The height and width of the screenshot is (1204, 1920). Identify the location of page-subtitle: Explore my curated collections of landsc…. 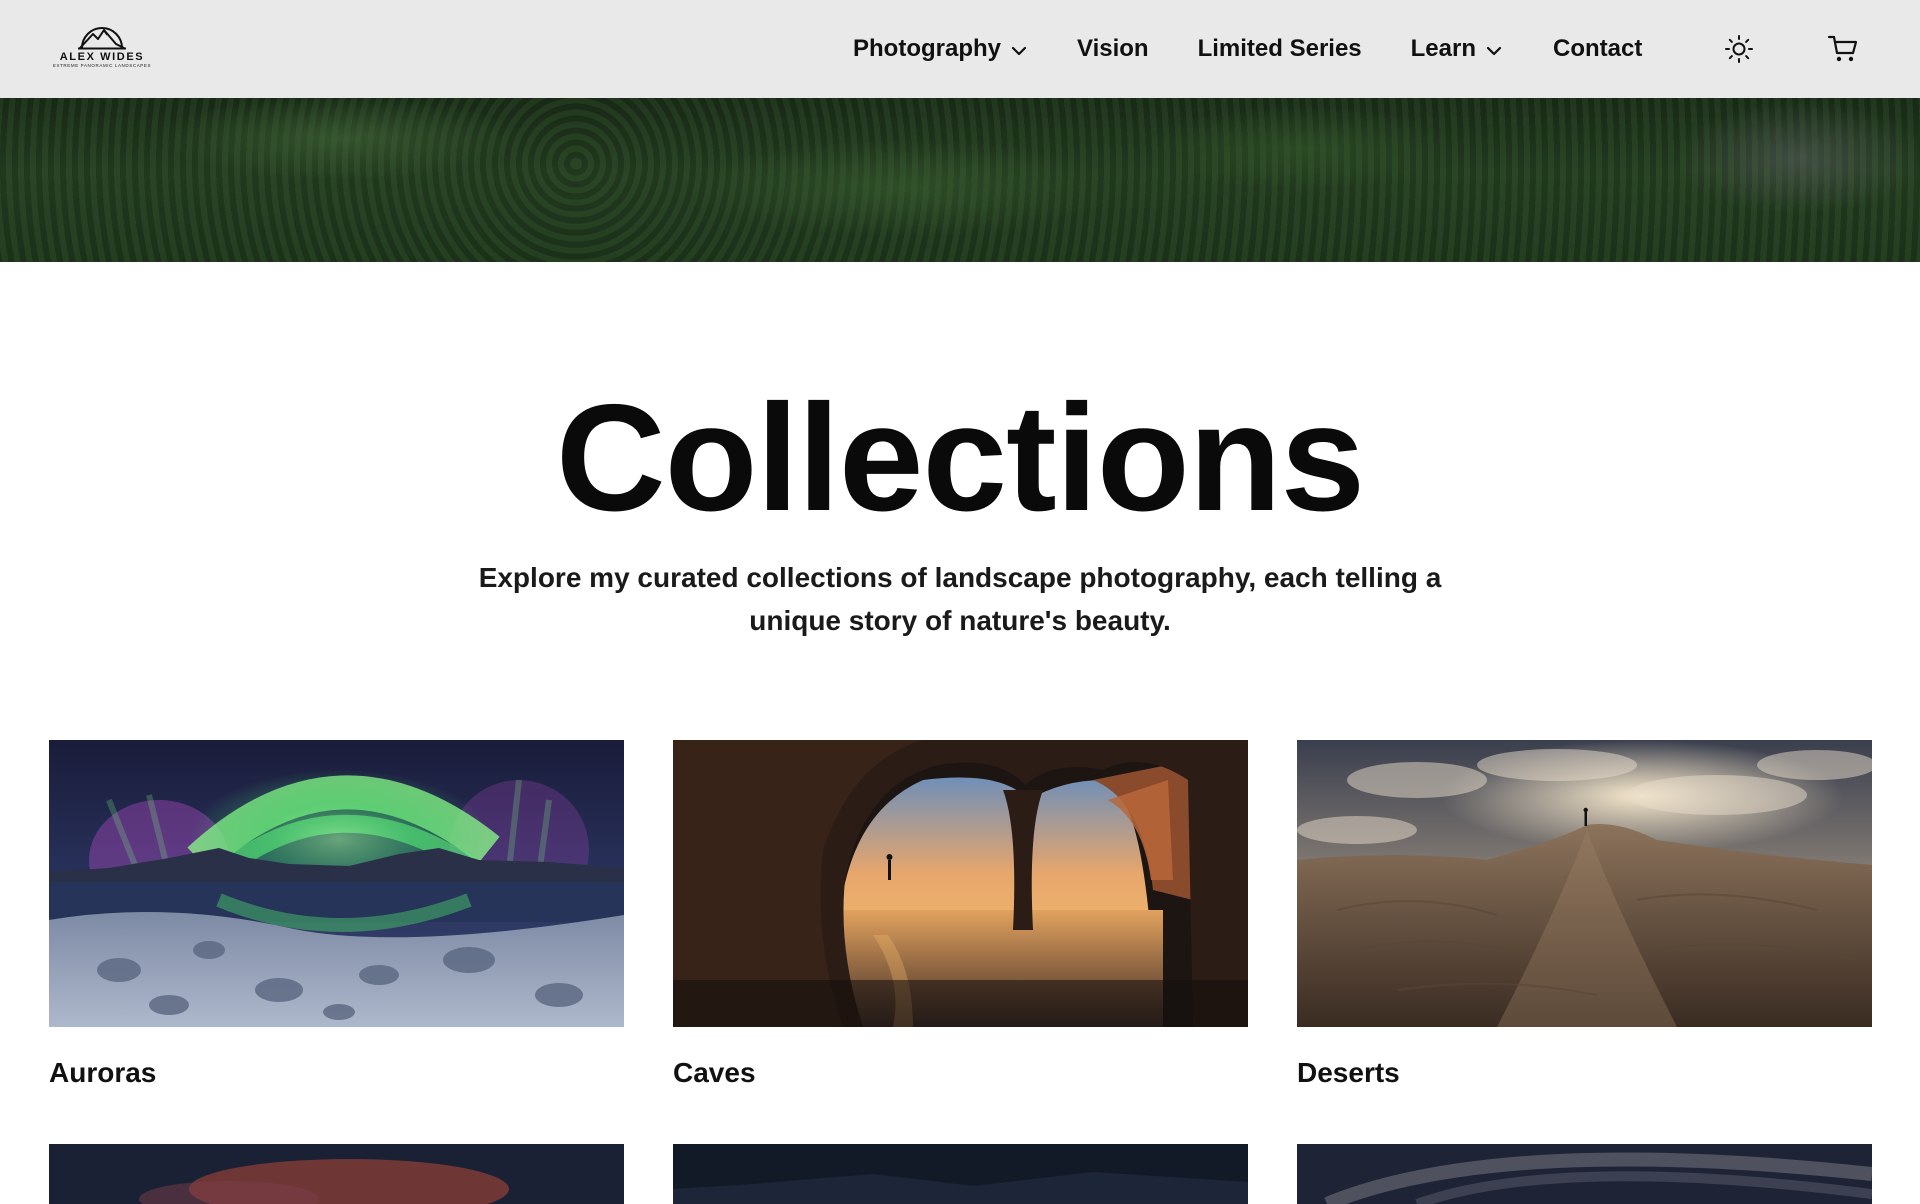
(960, 599).